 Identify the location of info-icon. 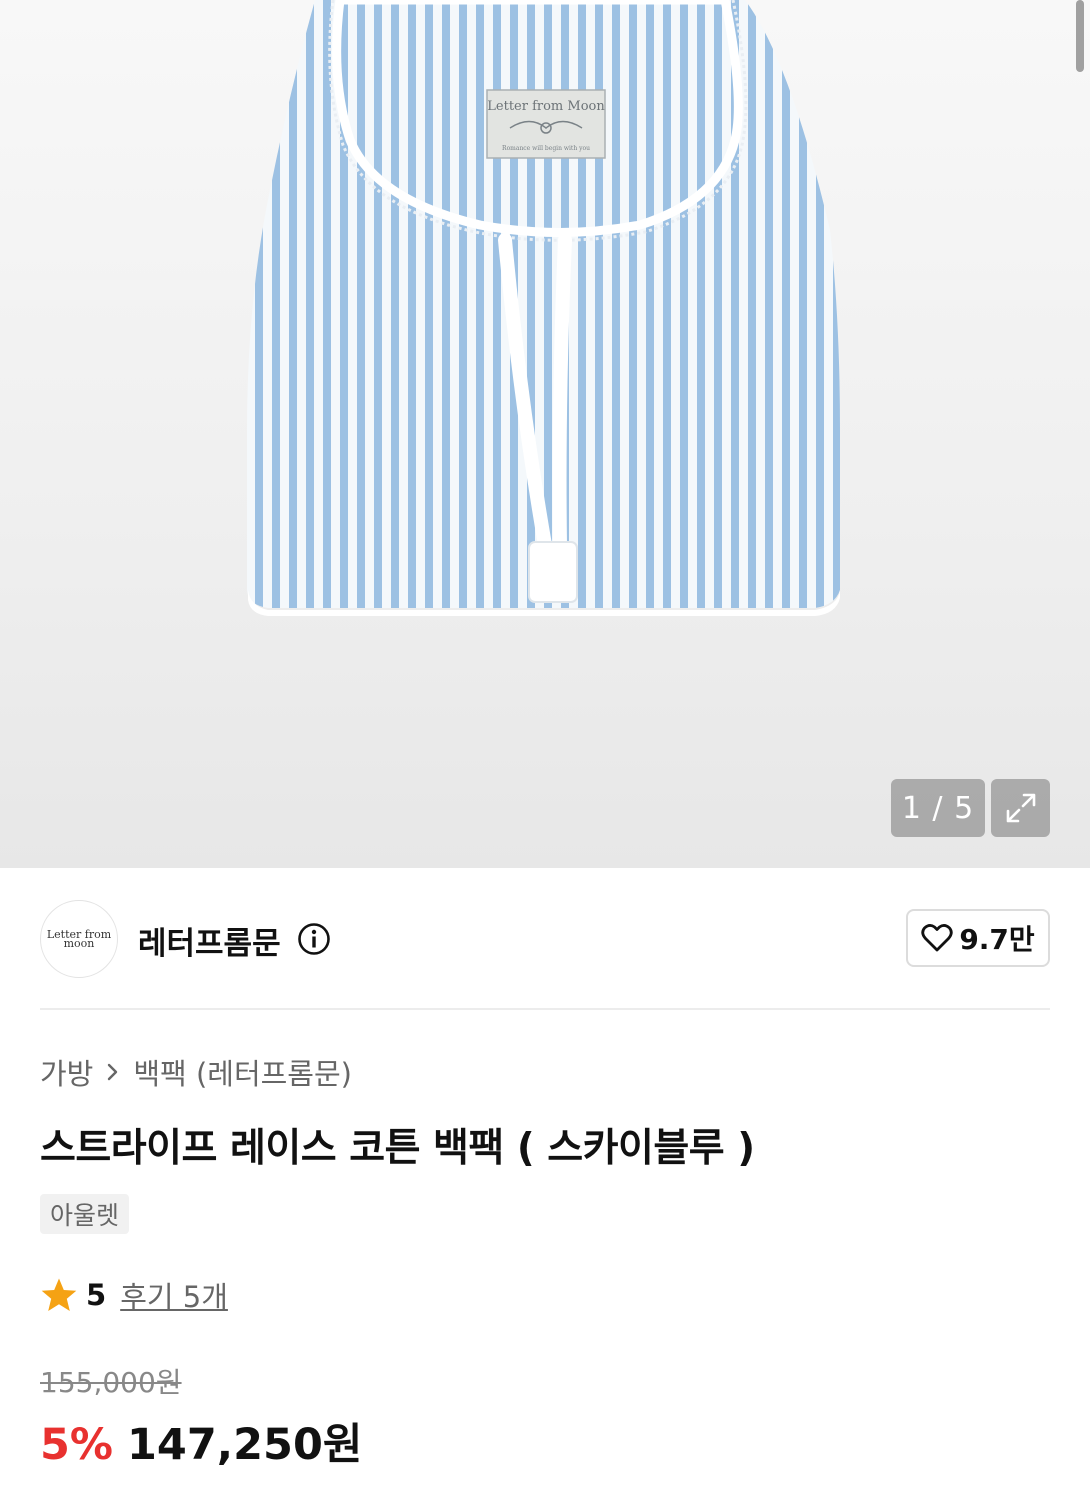
(314, 939).